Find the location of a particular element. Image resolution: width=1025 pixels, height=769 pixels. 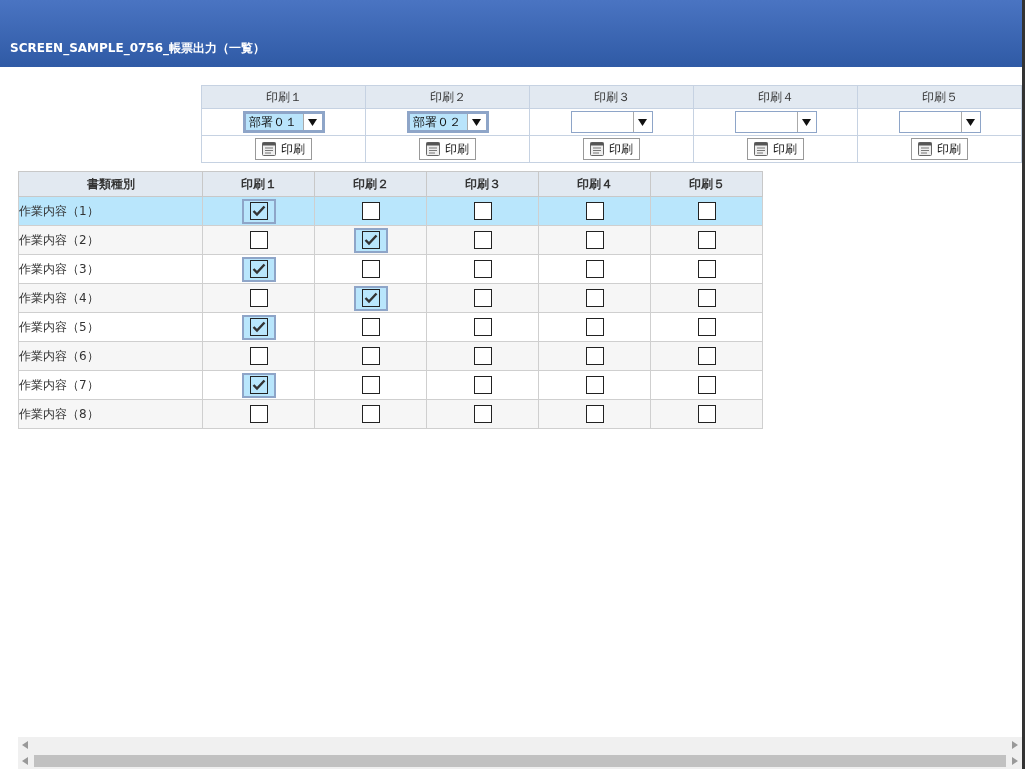

scrollbar-thumb is located at coordinates (520, 761).